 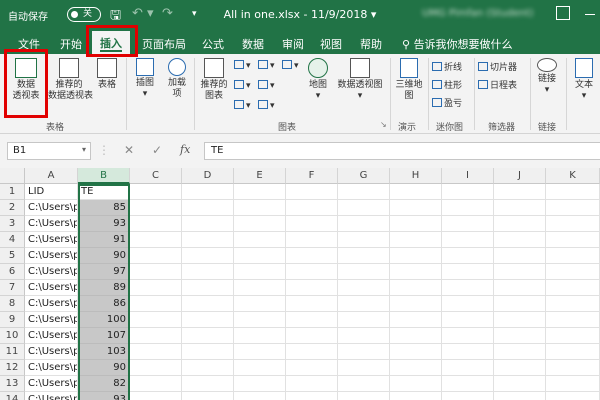 What do you see at coordinates (364, 176) in the screenshot?
I see `column-header-g: G` at bounding box center [364, 176].